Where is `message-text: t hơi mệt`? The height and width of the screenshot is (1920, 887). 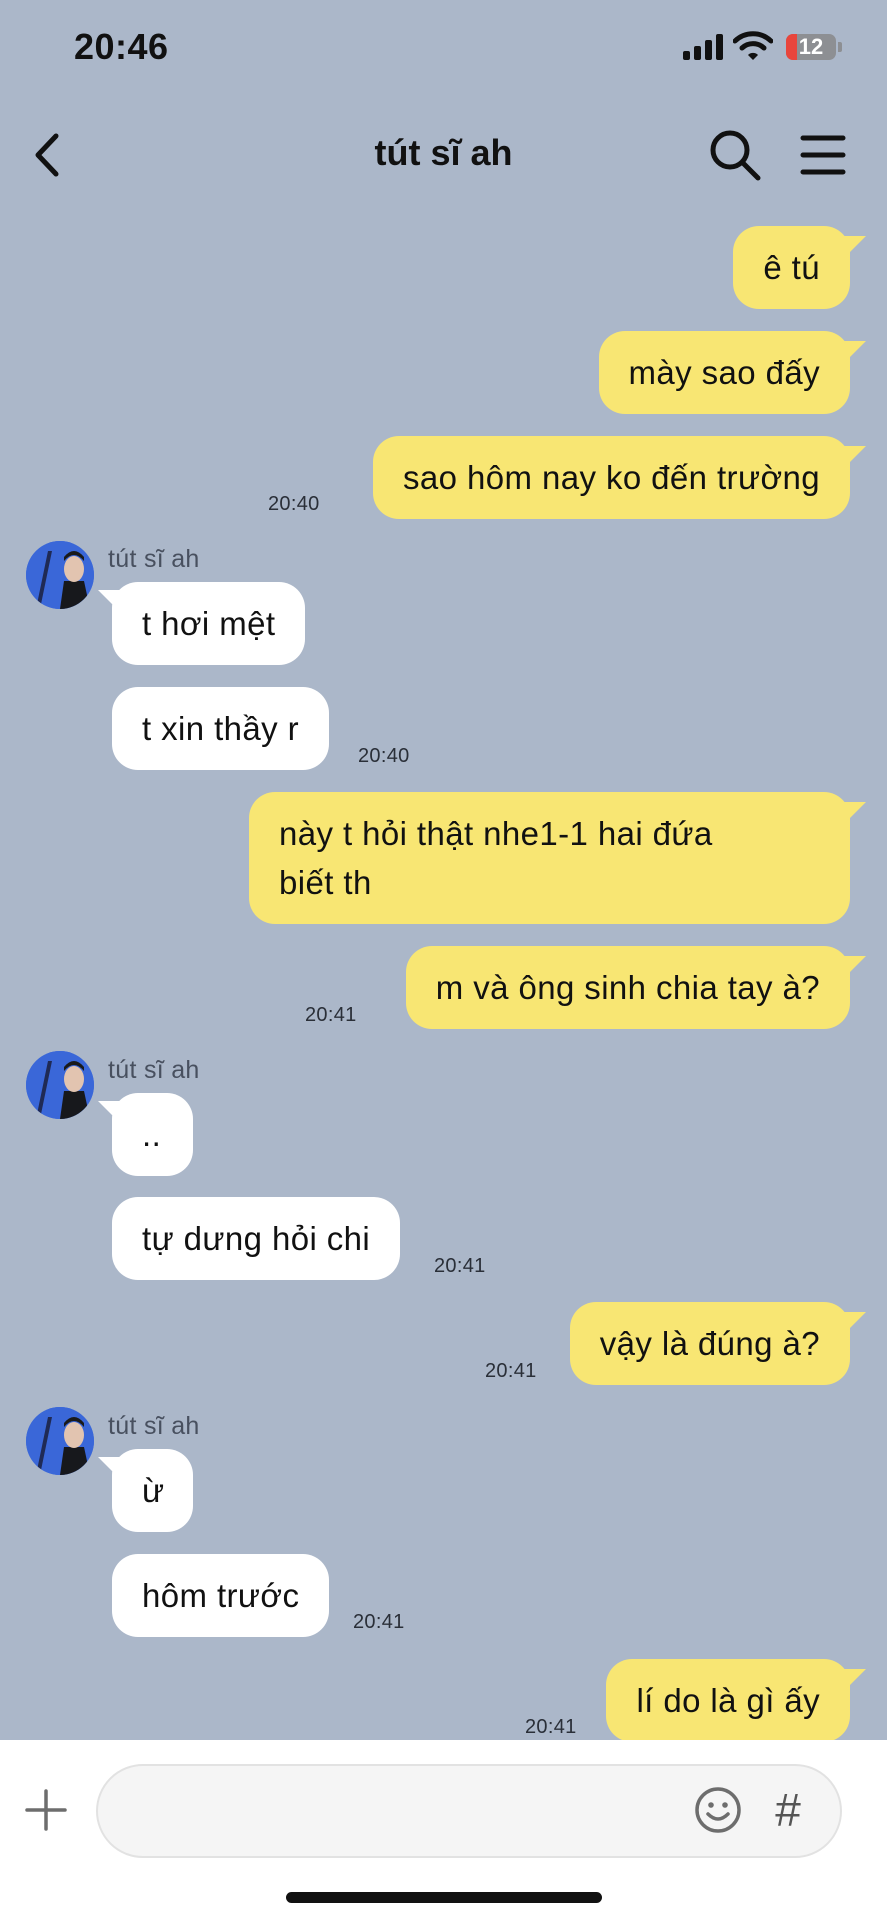
message-text: t hơi mệt is located at coordinates (209, 623).